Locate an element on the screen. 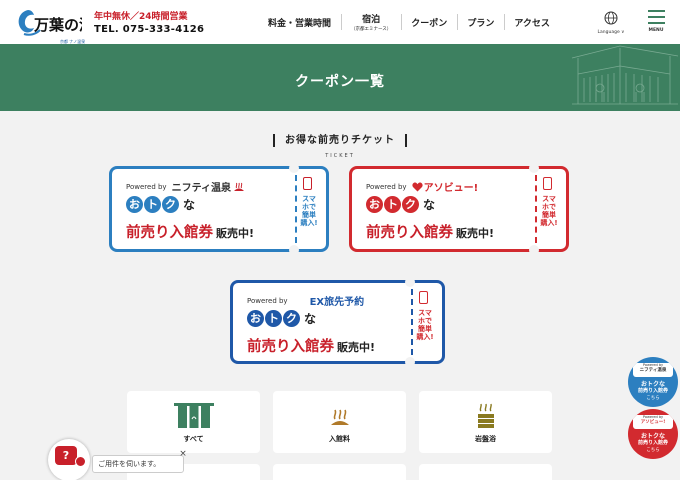 The height and width of the screenshot is (480, 680). category-label: 入館料 is located at coordinates (339, 439).